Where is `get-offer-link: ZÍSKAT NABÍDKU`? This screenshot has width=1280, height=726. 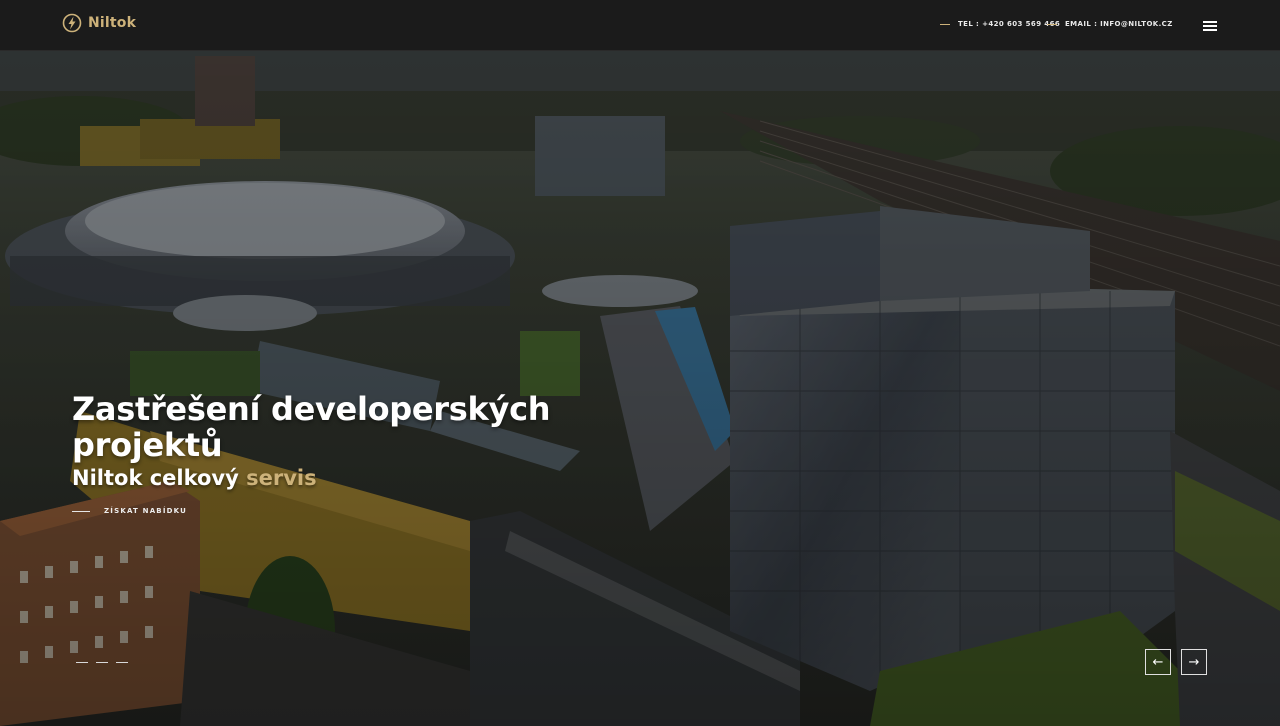 get-offer-link: ZÍSKAT NABÍDKU is located at coordinates (129, 511).